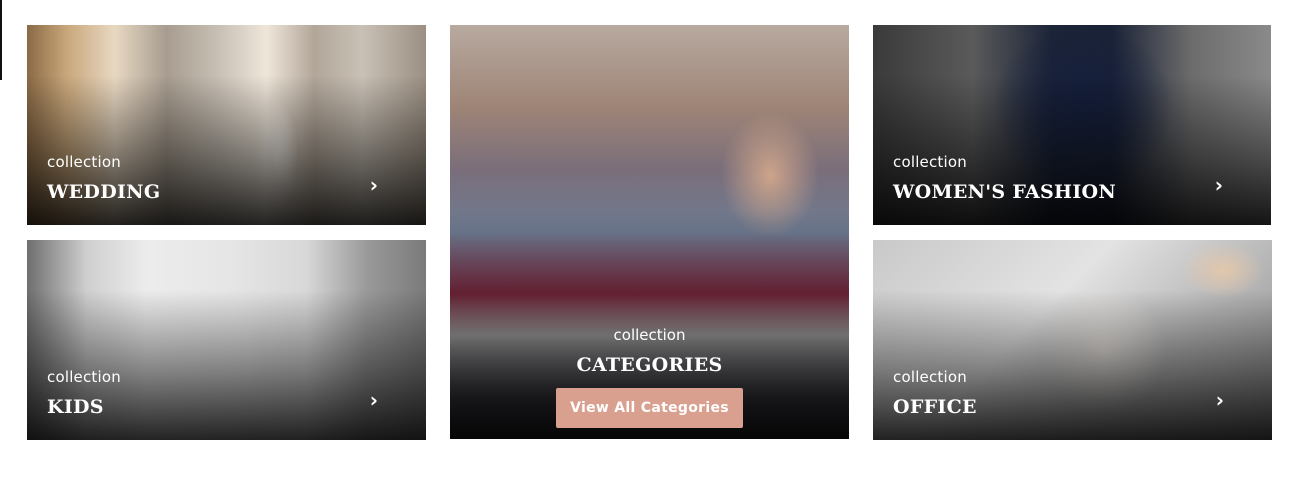 This screenshot has width=1297, height=479. What do you see at coordinates (1005, 192) in the screenshot?
I see `collection-title: WOMEN'S FASHION` at bounding box center [1005, 192].